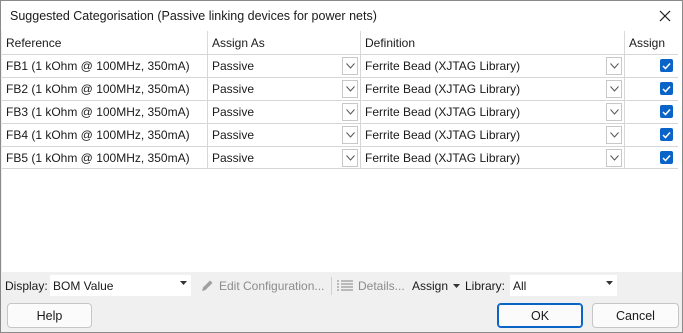 The width and height of the screenshot is (683, 333). Describe the element at coordinates (105, 66) in the screenshot. I see `reference-cell: FB1 (1 kOhm @ 100MHz, 350mA)` at that location.